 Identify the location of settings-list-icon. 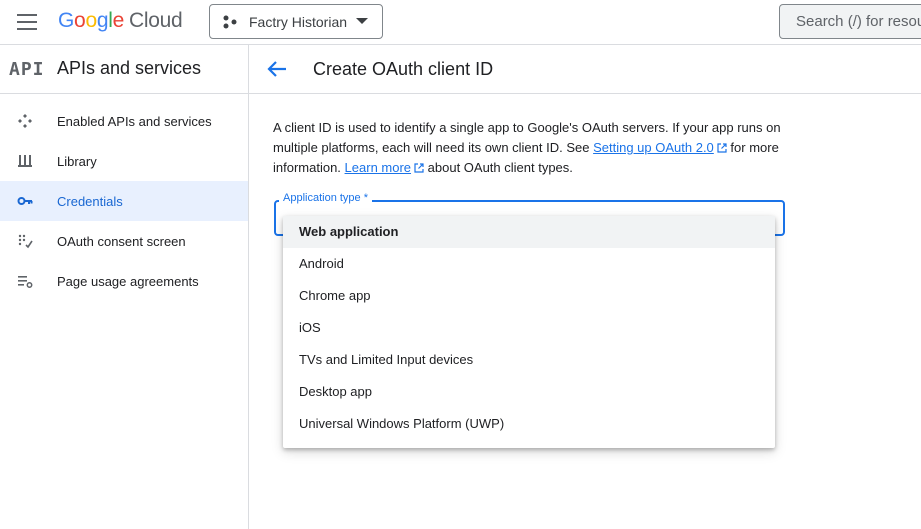
(25, 282).